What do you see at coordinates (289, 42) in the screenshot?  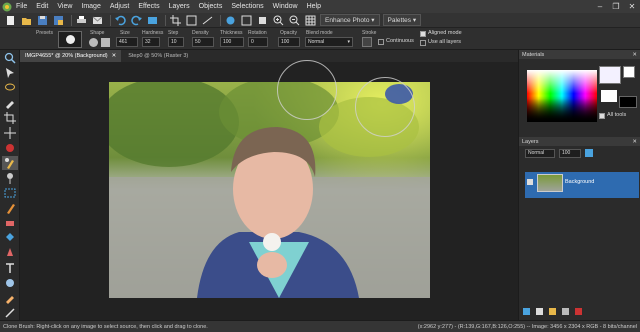 I see `opacity-field: 100` at bounding box center [289, 42].